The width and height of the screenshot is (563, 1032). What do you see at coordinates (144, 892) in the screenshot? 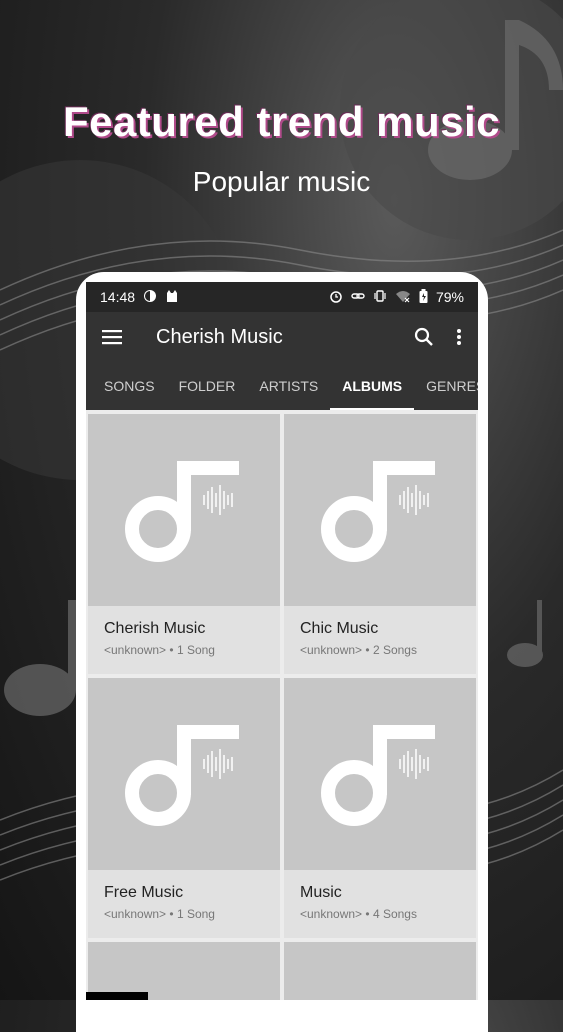
I see `album-name: Free Music` at bounding box center [144, 892].